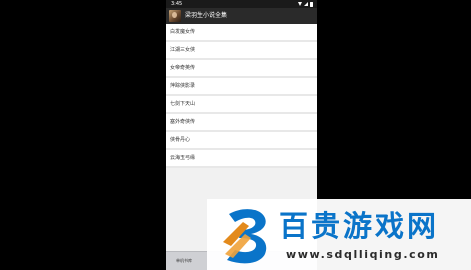  Describe the element at coordinates (241, 69) in the screenshot. I see `list-item: 女帝奇英传` at that location.